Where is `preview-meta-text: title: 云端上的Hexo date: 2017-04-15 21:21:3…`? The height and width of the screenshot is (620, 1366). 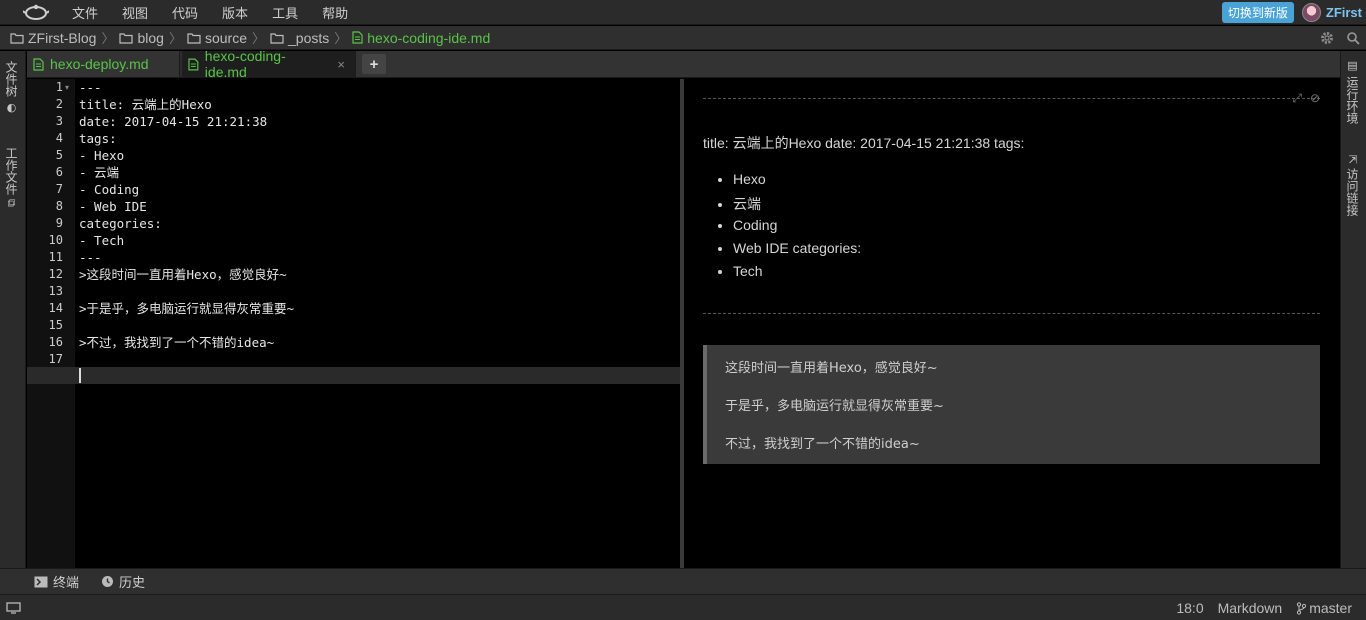
preview-meta-text: title: 云端上的Hexo date: 2017-04-15 21:21:3… is located at coordinates (864, 143).